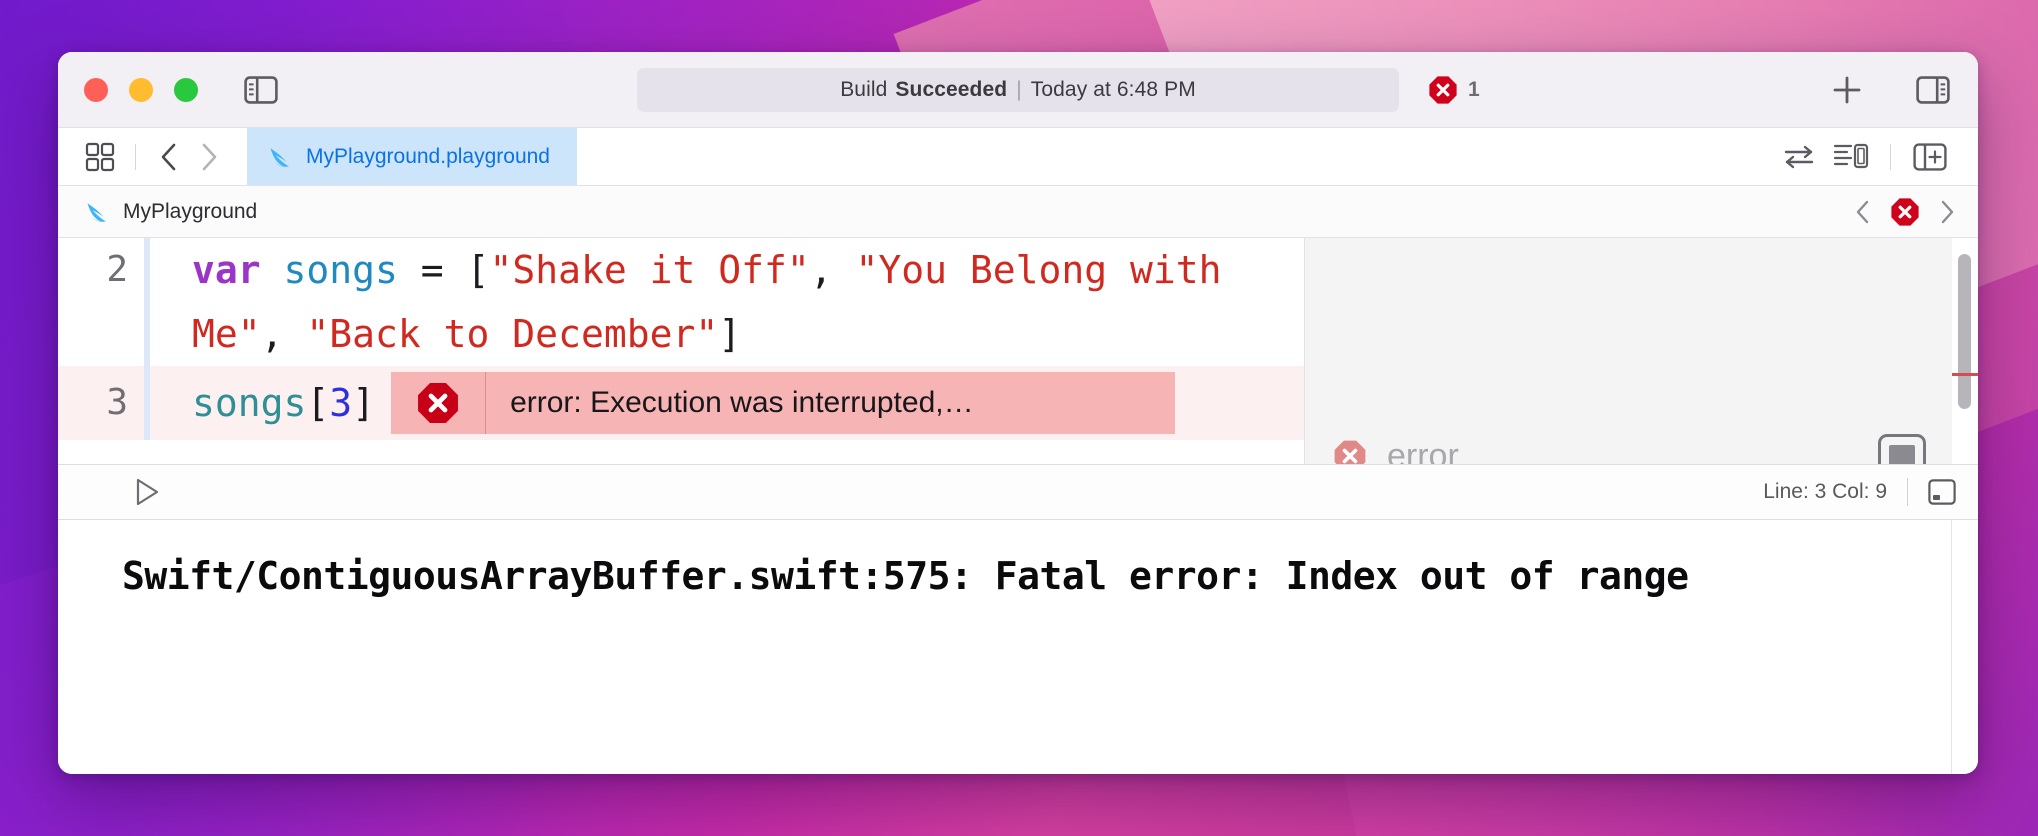 Image resolution: width=2038 pixels, height=836 pixels. I want to click on build-status-state: Succeeded, so click(951, 89).